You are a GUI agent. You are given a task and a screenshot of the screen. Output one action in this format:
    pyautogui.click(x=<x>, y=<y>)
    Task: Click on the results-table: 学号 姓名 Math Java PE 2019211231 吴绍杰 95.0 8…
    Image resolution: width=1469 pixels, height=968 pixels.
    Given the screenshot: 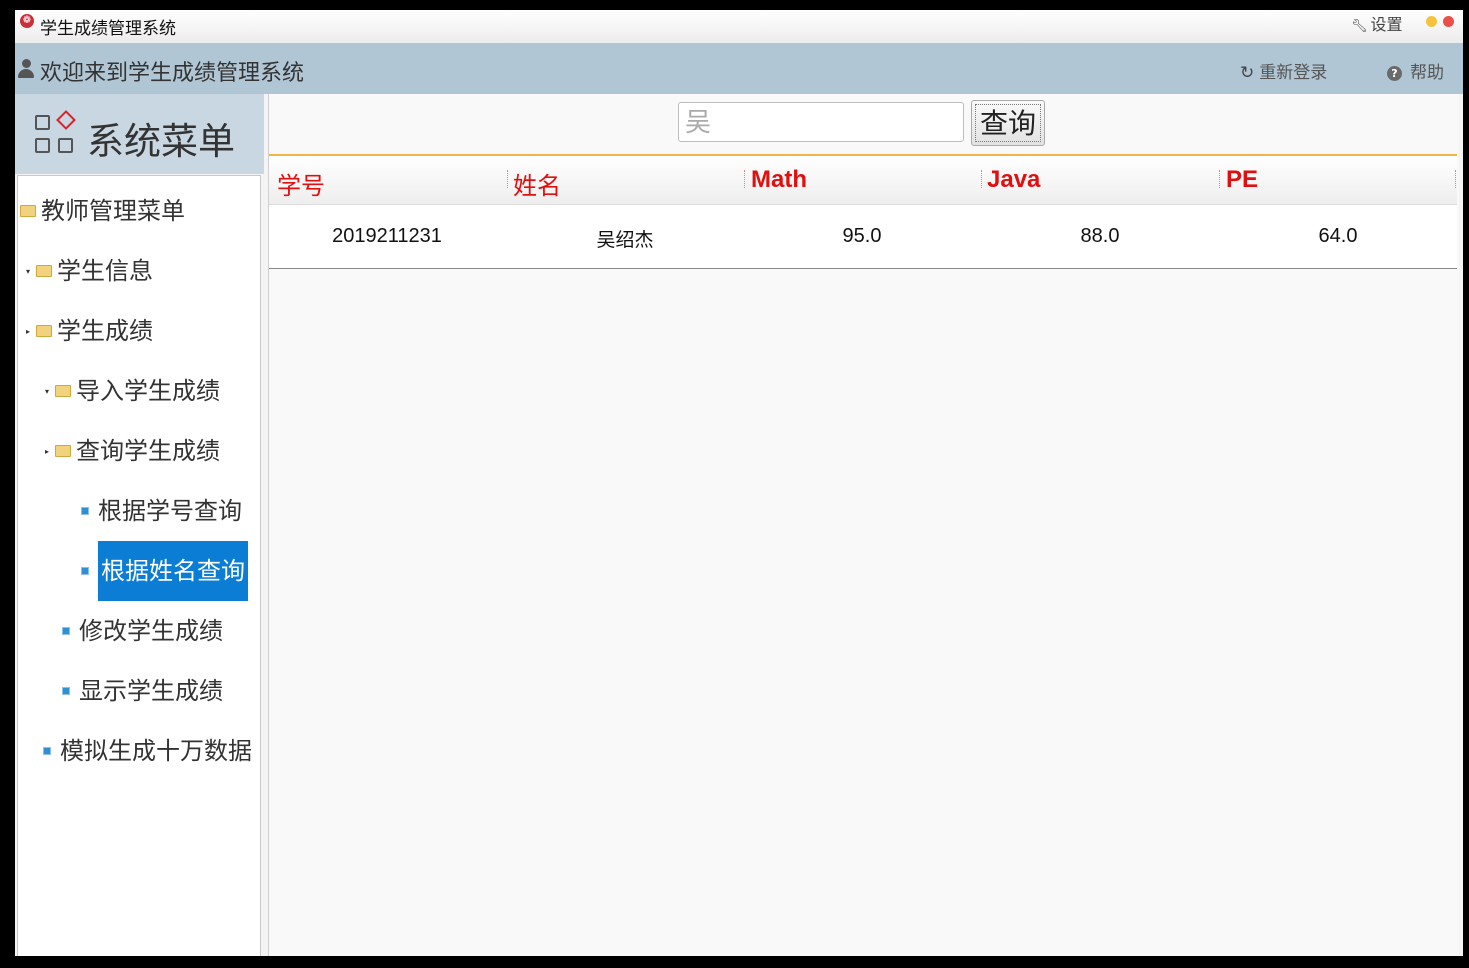 What is the action you would take?
    pyautogui.click(x=863, y=211)
    